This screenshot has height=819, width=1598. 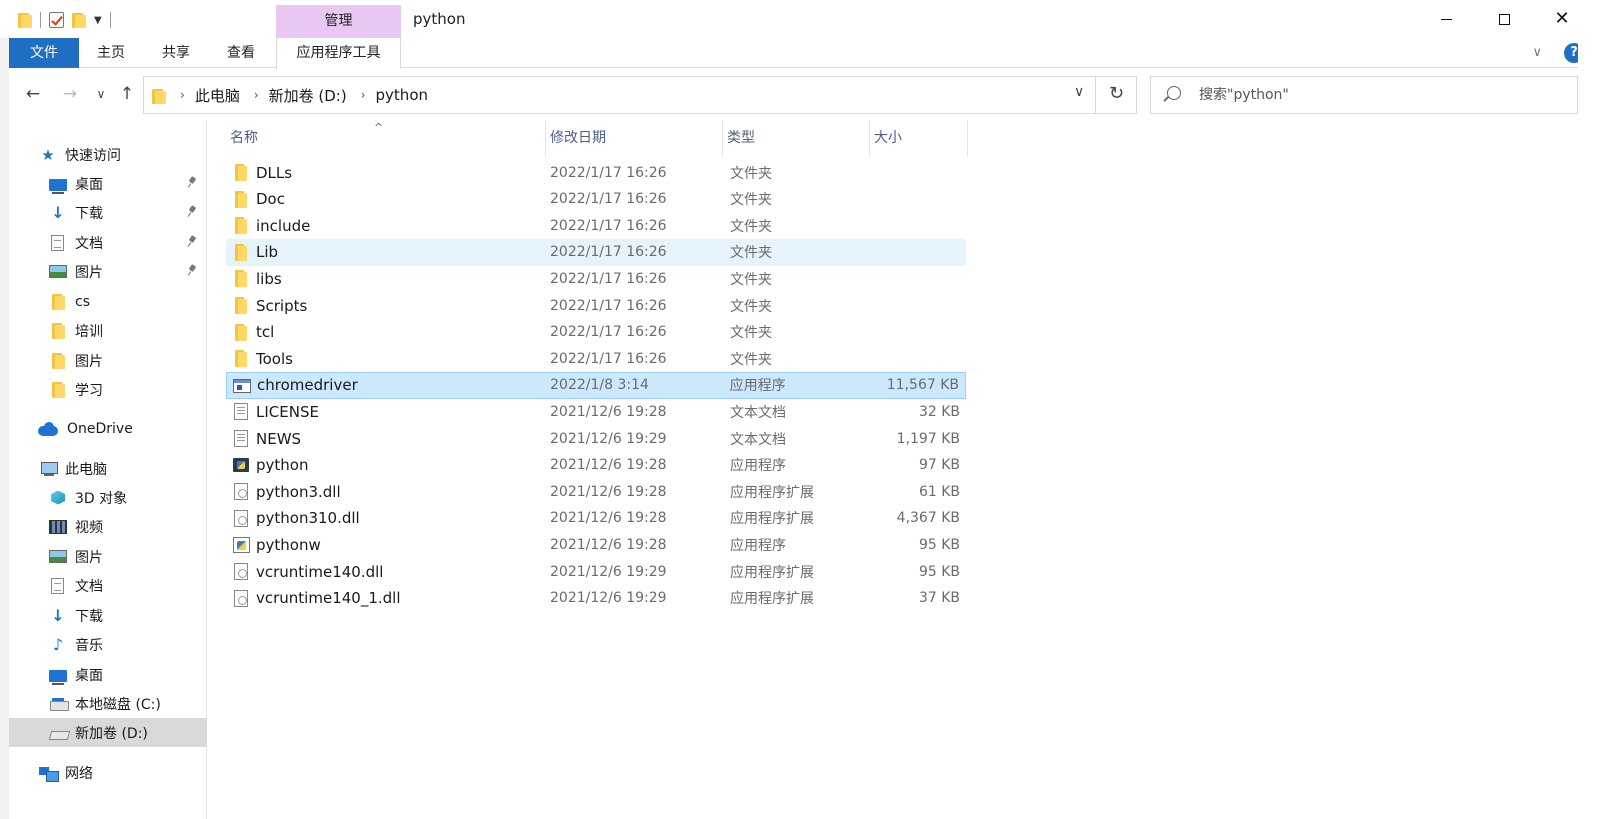 I want to click on sidebar-item-training: 培训, so click(x=108, y=330).